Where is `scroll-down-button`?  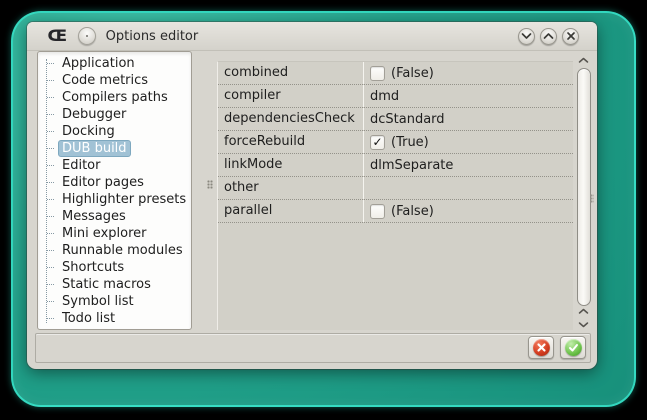 scroll-down-button is located at coordinates (583, 323).